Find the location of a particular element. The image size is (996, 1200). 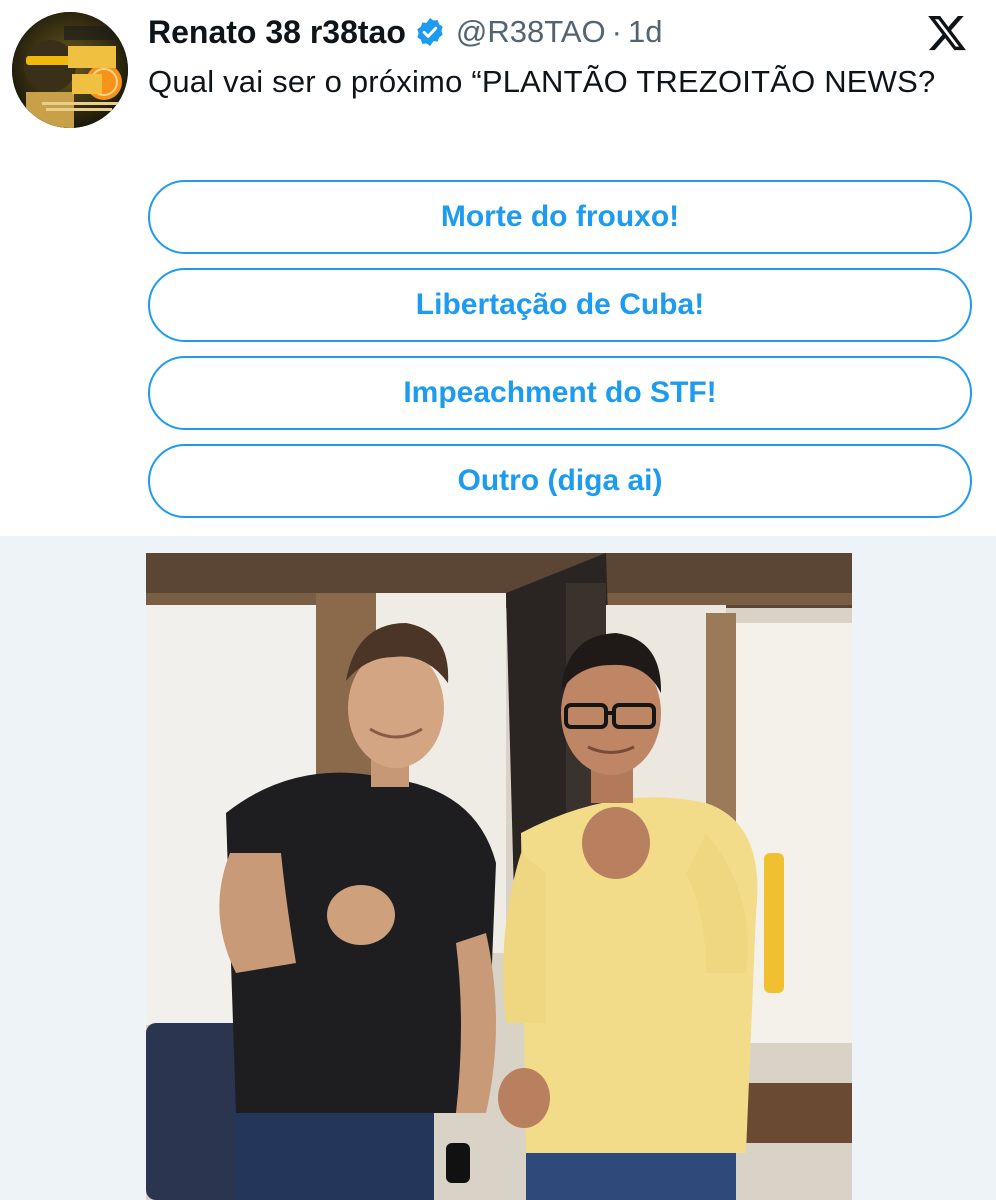

poll-option-4: Outro (diga ai) is located at coordinates (560, 481).